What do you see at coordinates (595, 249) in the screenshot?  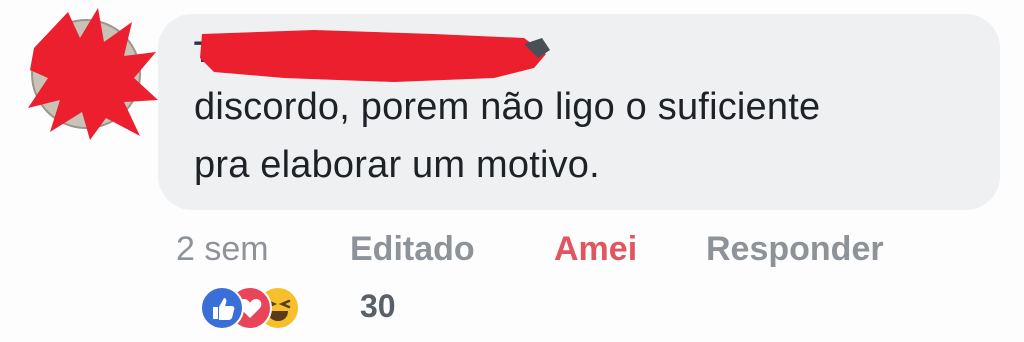 I see `love-reaction-button: Amei` at bounding box center [595, 249].